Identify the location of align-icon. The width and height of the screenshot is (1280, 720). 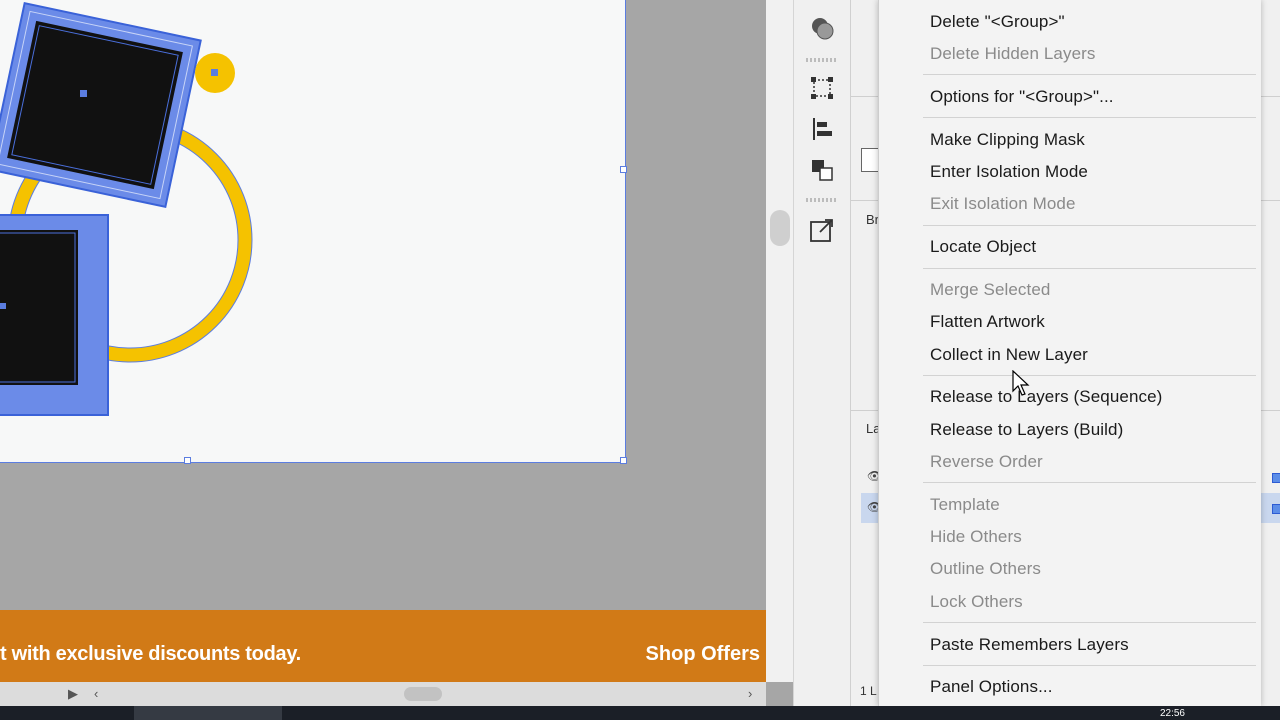
(822, 129).